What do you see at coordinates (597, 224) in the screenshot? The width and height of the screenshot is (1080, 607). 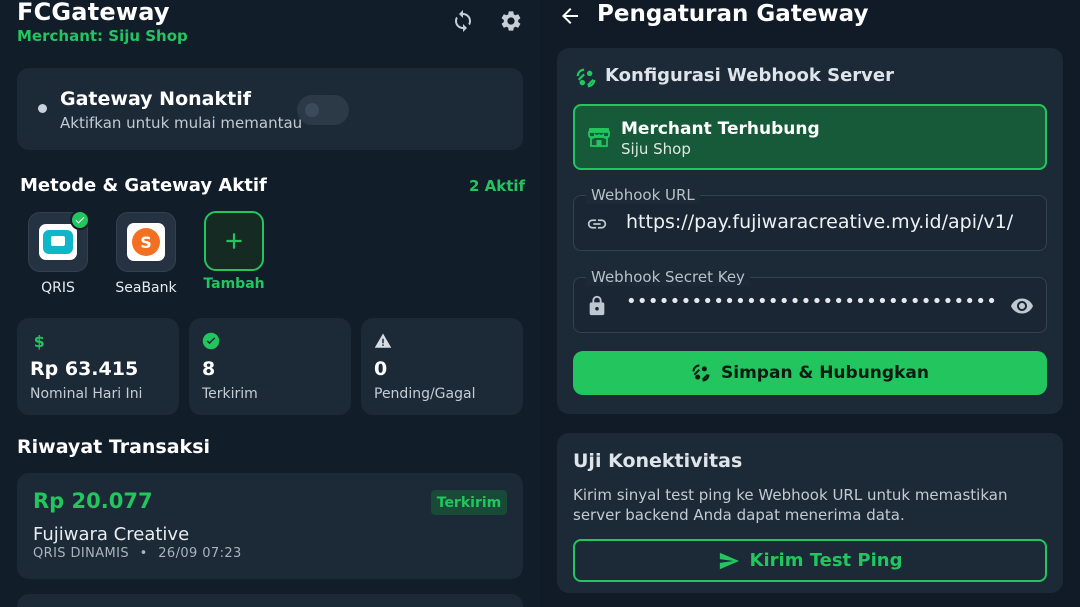 I see `link-icon` at bounding box center [597, 224].